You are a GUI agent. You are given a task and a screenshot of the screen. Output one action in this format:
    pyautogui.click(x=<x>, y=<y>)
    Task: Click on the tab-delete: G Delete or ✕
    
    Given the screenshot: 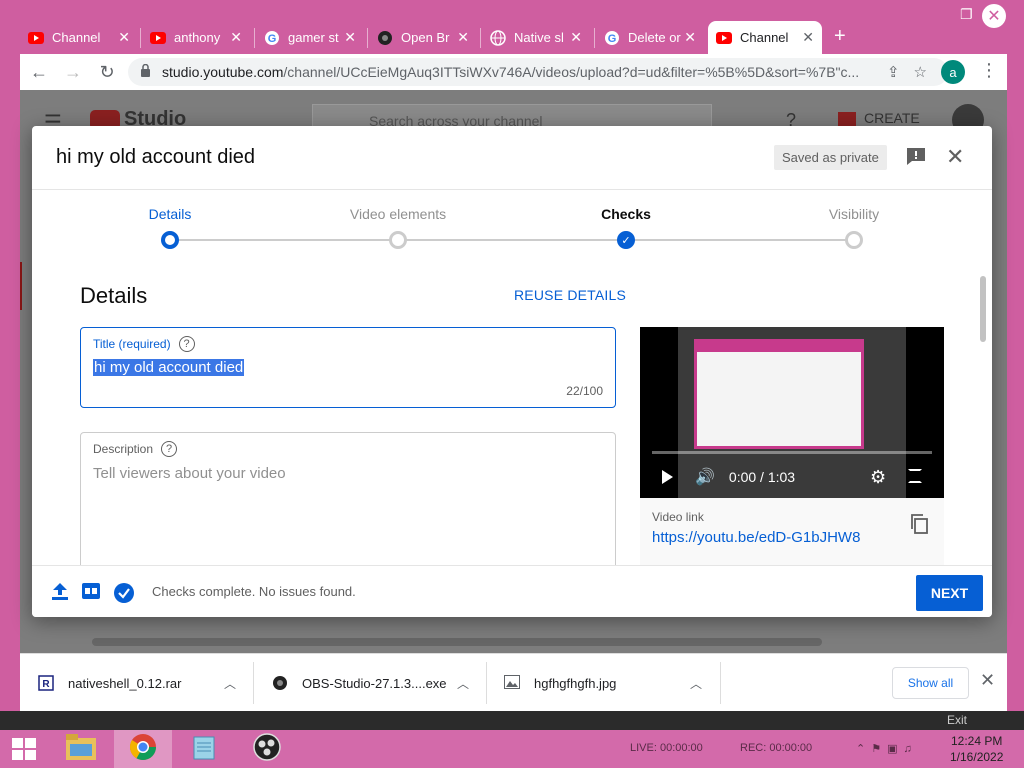 What is the action you would take?
    pyautogui.click(x=650, y=37)
    